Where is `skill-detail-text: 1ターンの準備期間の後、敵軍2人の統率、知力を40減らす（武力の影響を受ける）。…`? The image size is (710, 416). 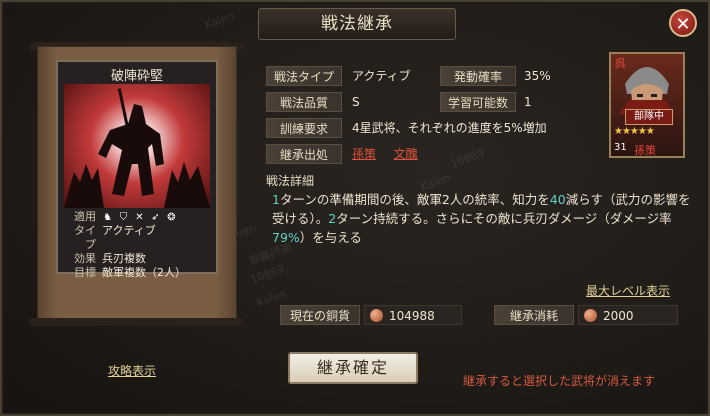 skill-detail-text: 1ターンの準備期間の後、敵軍2人の統率、知力を40減らす（武力の影響を受ける）。… is located at coordinates (482, 218).